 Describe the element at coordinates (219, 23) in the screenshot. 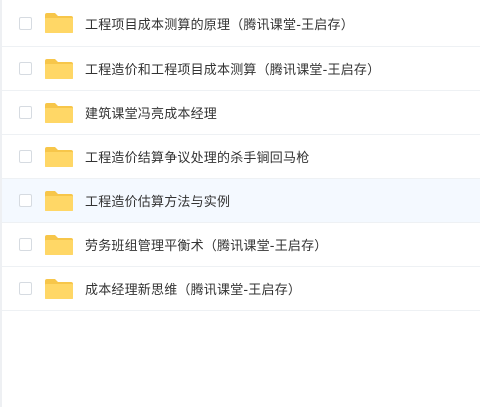

I see `file-name: 工程项目成本测算的原理（腾讯课堂-王启存）` at that location.